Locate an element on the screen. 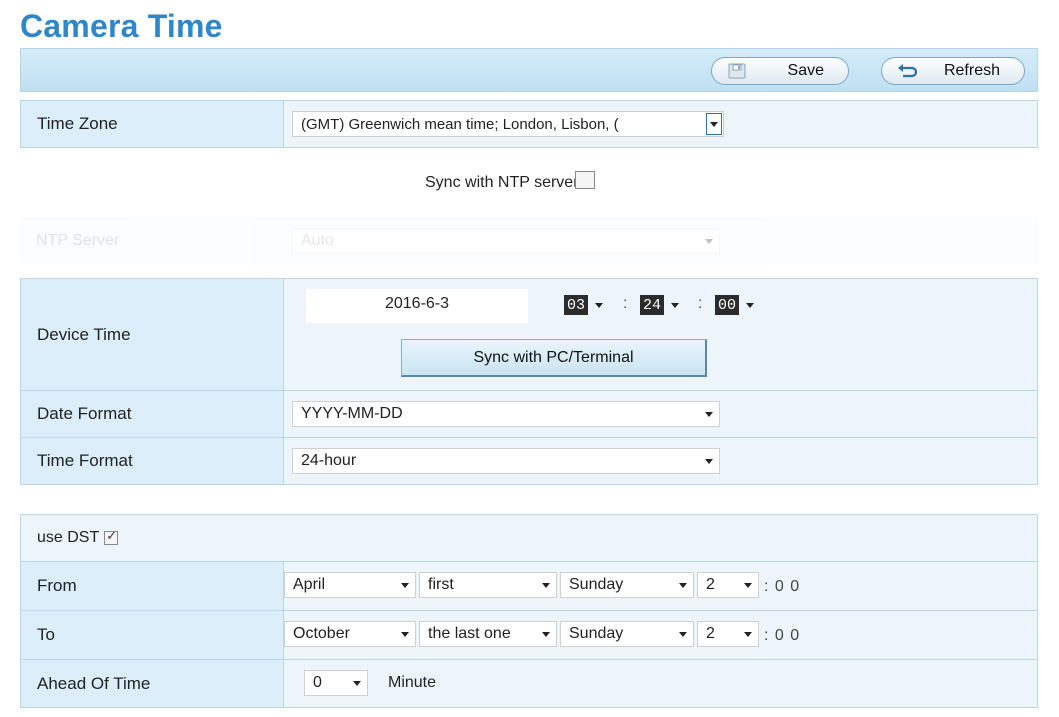 This screenshot has height=717, width=1059. minute-value: 24 is located at coordinates (652, 305).